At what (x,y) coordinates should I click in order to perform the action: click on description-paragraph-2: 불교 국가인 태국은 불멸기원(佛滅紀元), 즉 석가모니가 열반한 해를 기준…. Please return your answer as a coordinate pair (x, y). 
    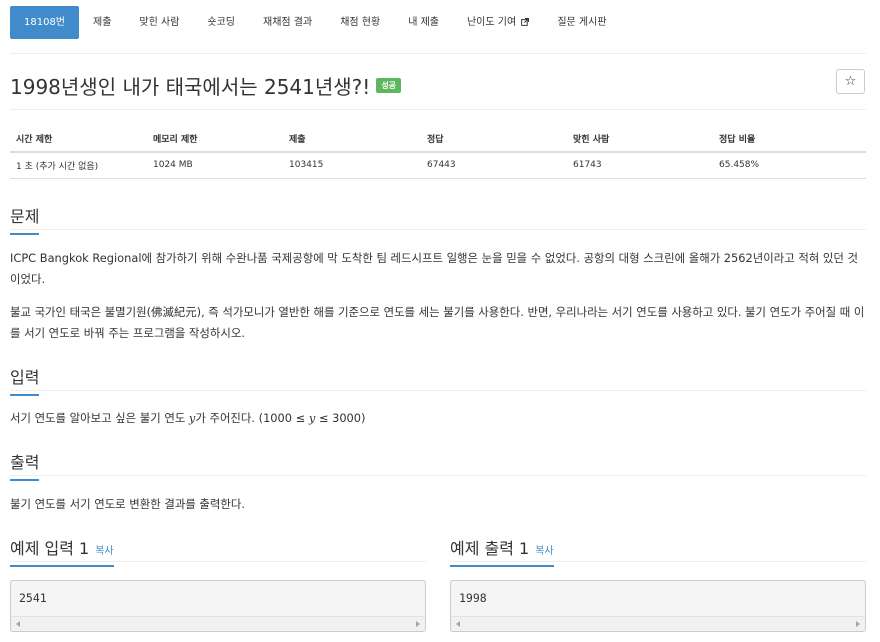
    Looking at the image, I should click on (437, 322).